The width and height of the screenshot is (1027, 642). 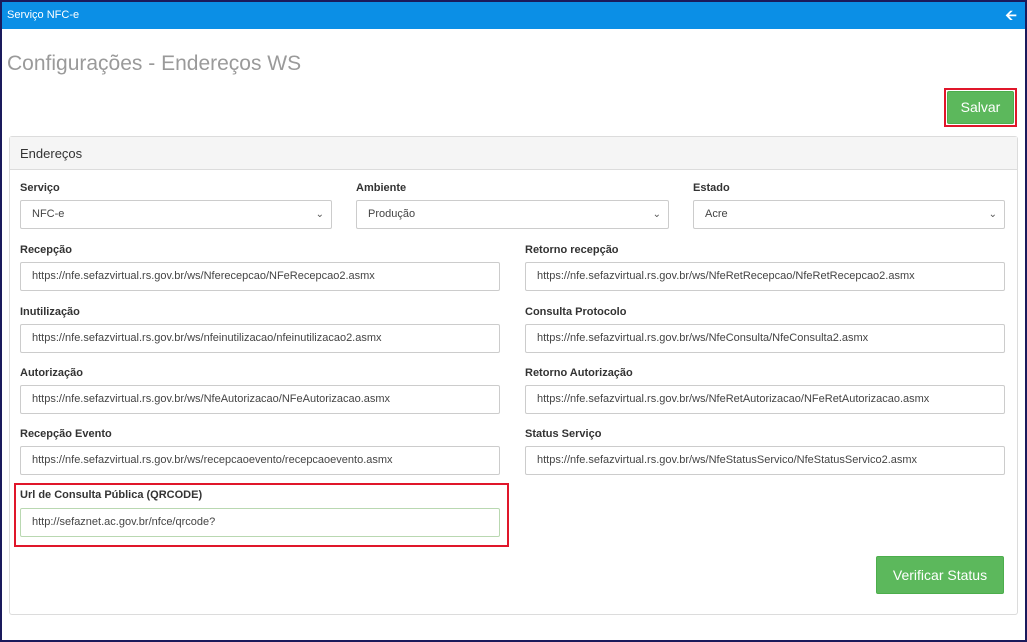 What do you see at coordinates (940, 575) in the screenshot?
I see `verify-status-button: Verificar Status` at bounding box center [940, 575].